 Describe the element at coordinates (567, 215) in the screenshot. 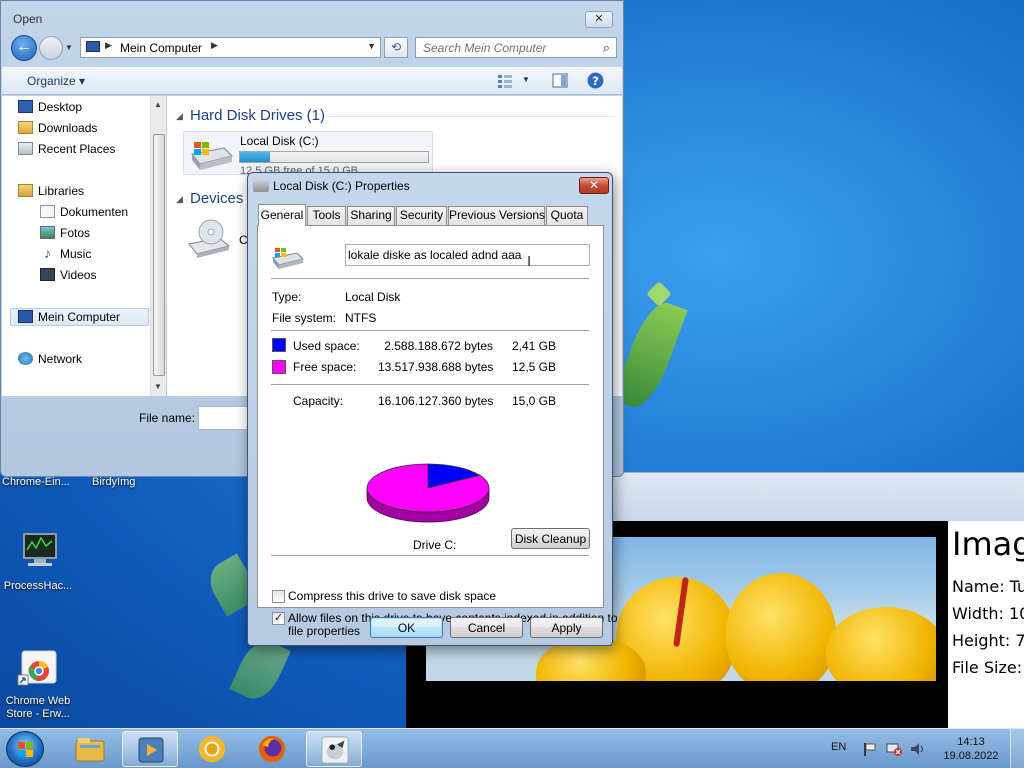

I see `tab-quota: Quota` at that location.